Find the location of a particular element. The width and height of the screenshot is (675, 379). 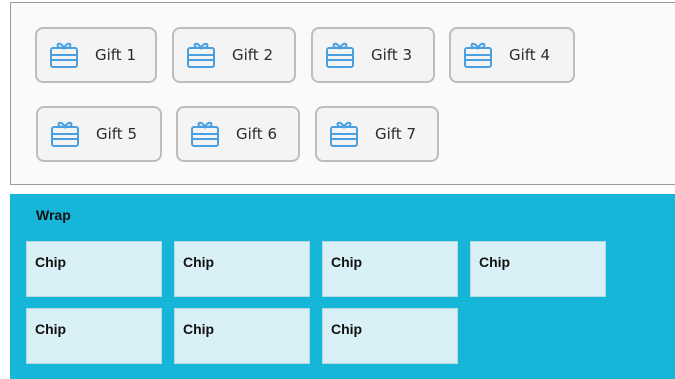

gift-button-label: Gift 4 is located at coordinates (530, 55).